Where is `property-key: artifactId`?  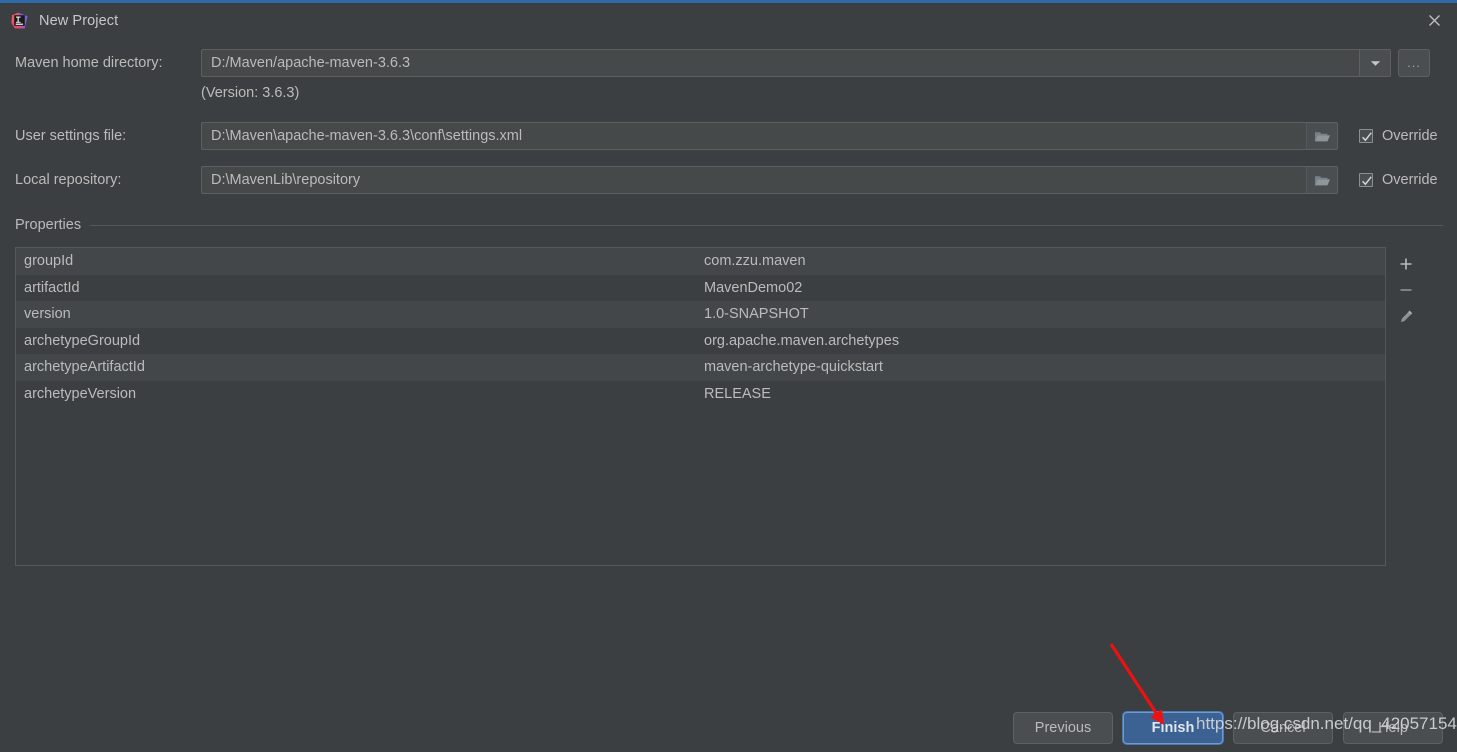 property-key: artifactId is located at coordinates (52, 287).